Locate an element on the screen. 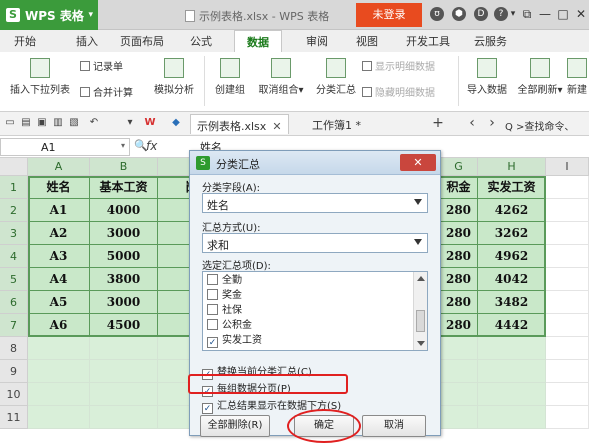 The image size is (589, 443). cell-A9 is located at coordinates (59, 371).